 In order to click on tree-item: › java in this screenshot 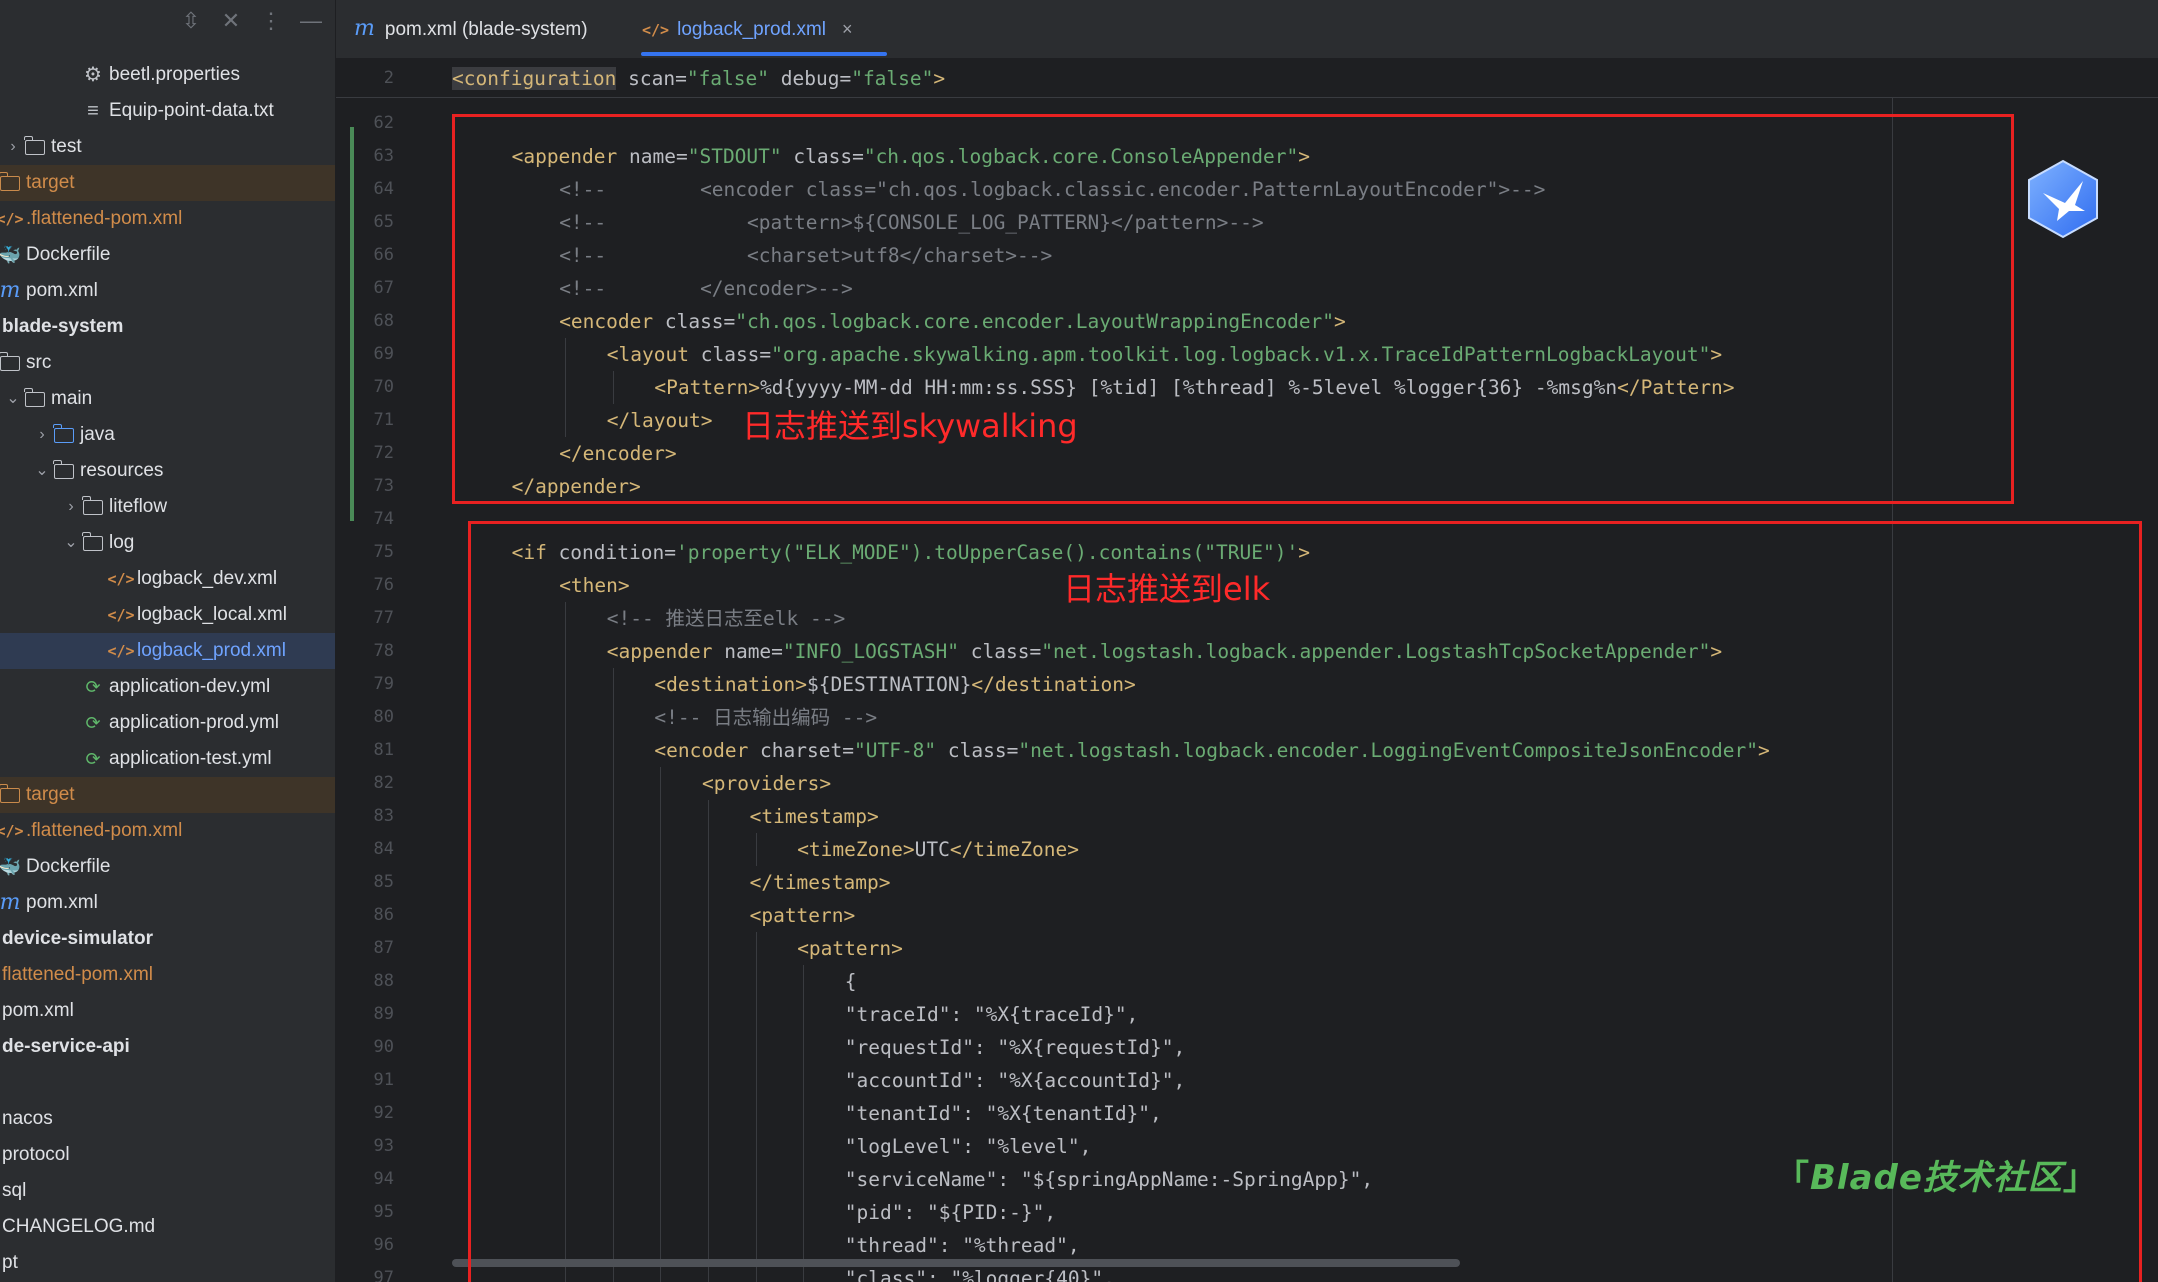, I will do `click(167, 435)`.